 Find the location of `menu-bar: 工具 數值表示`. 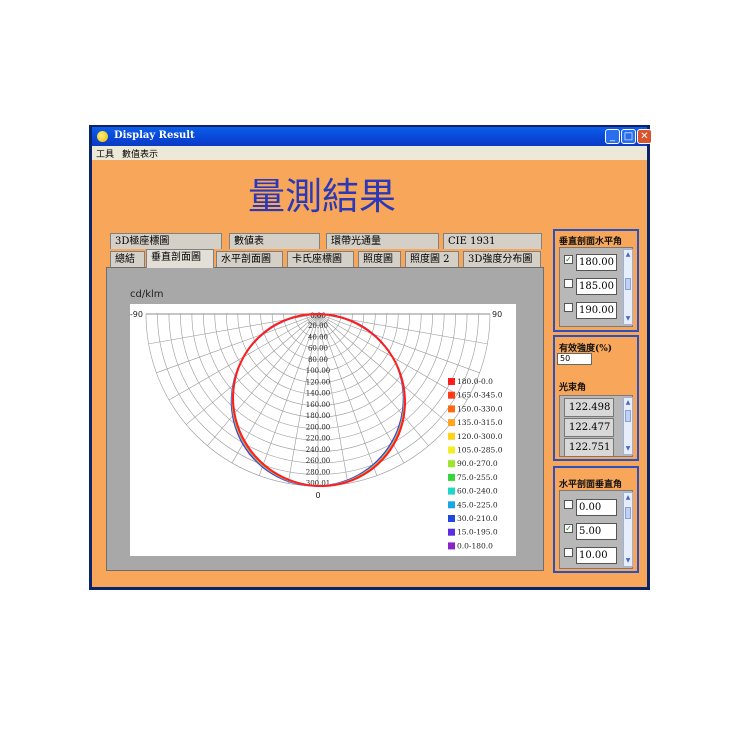

menu-bar: 工具 數值表示 is located at coordinates (369, 153).